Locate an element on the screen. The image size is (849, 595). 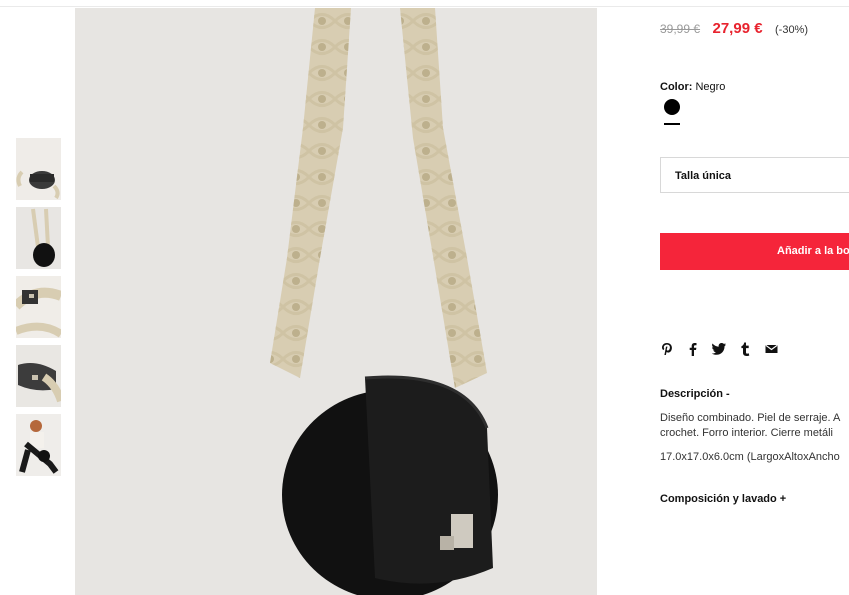
color-selector-label: Color: Negro is located at coordinates (692, 87).